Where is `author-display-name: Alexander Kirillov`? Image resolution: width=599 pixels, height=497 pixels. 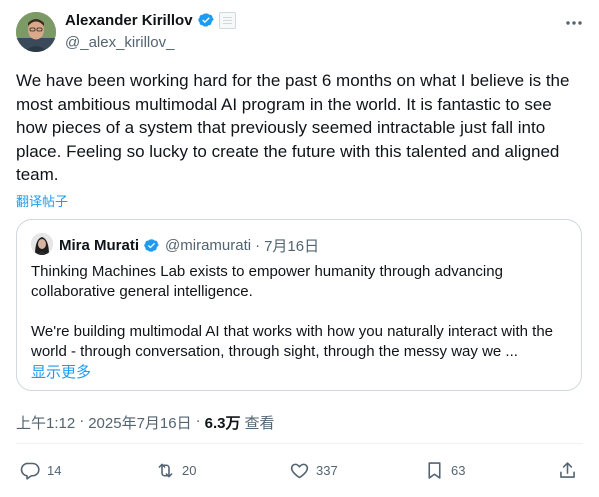
author-display-name: Alexander Kirillov is located at coordinates (129, 20).